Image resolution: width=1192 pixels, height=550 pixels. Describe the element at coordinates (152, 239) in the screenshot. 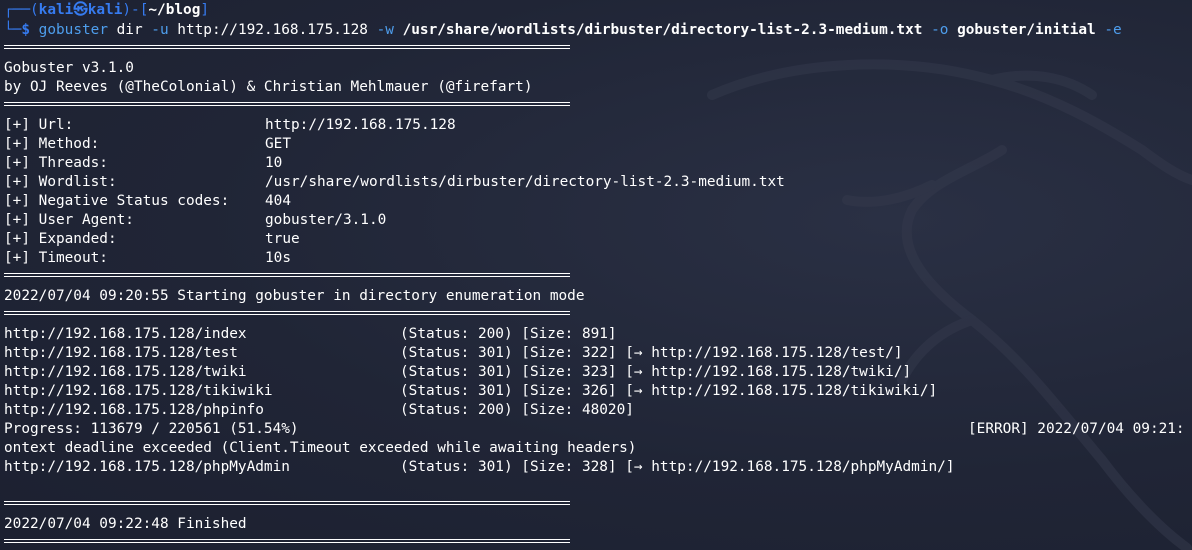

I see `config-row: [+] Expanded: true` at that location.